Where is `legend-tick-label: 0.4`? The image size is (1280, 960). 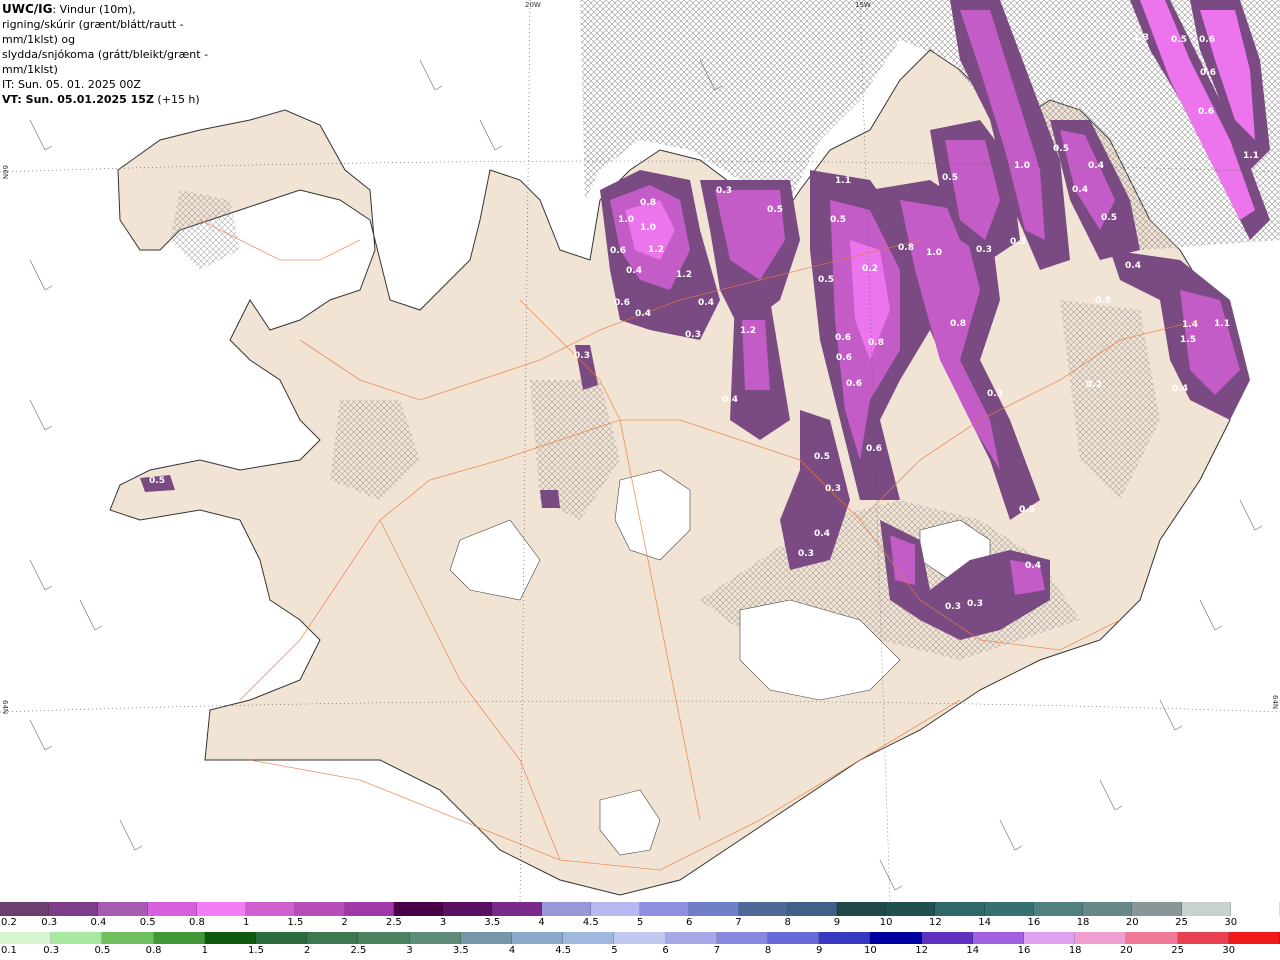
legend-tick-label: 0.4 is located at coordinates (98, 922).